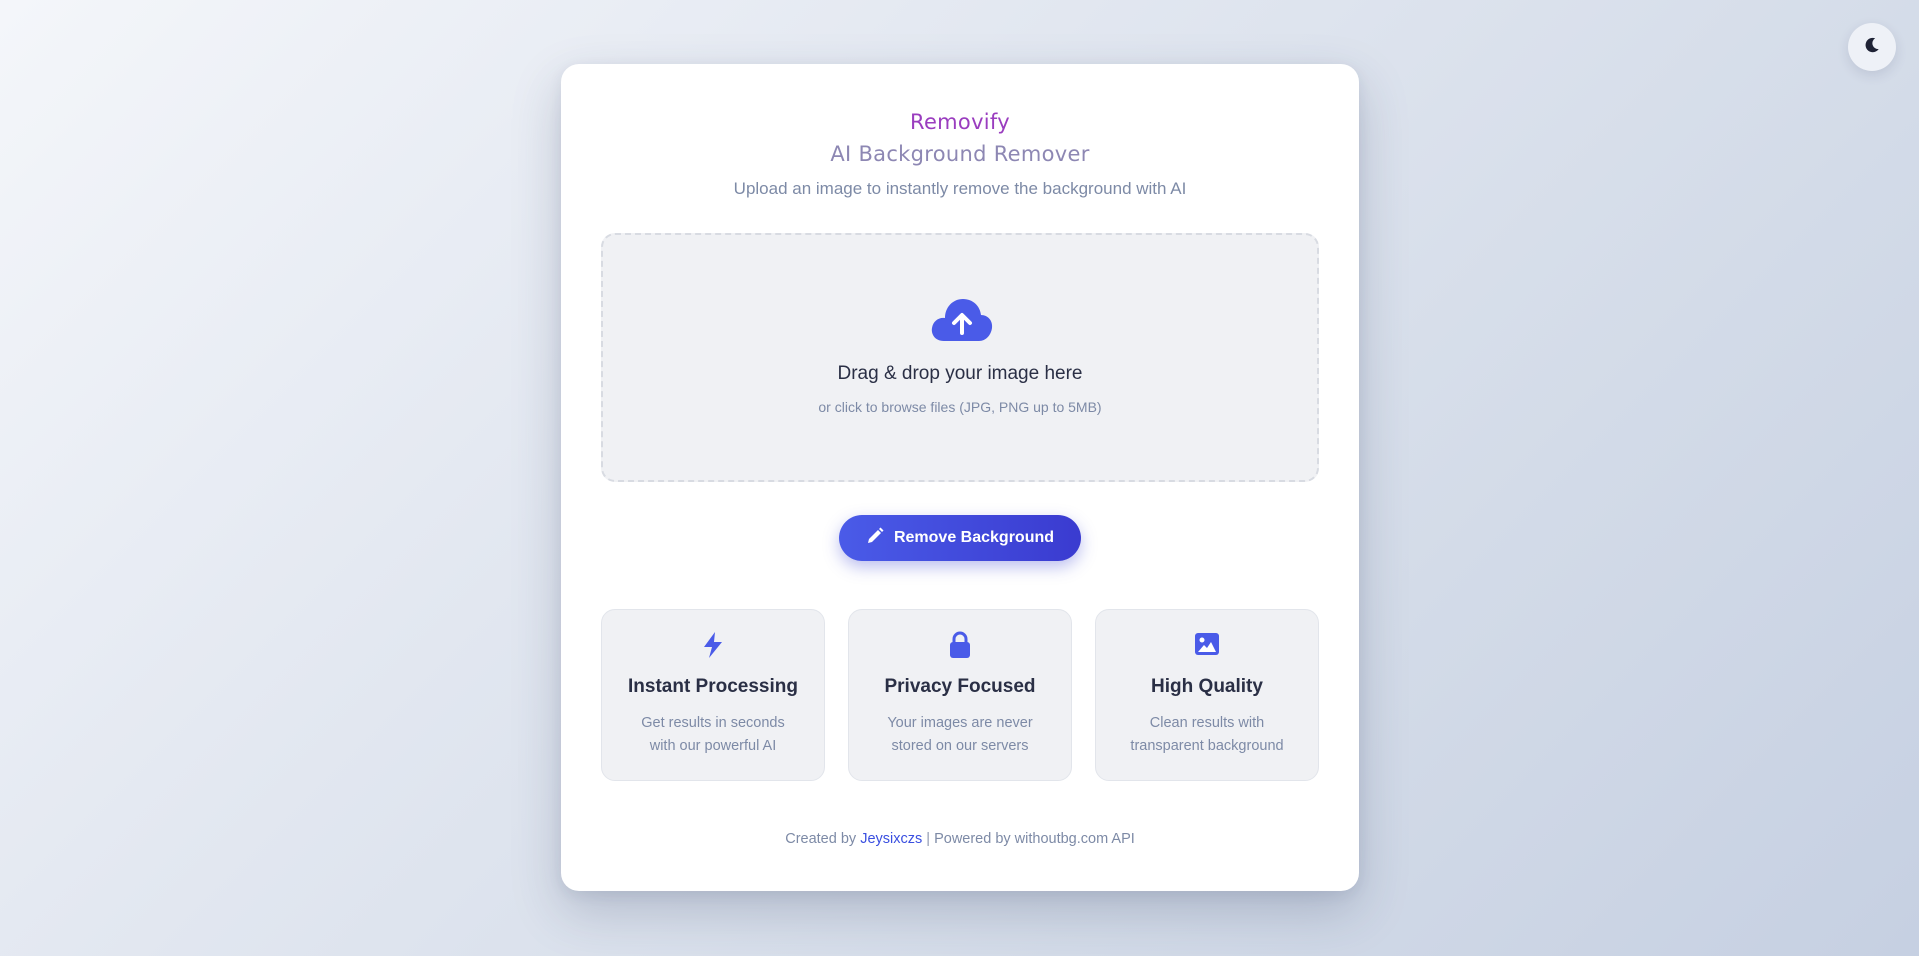  I want to click on feature-title: Instant Processing, so click(713, 686).